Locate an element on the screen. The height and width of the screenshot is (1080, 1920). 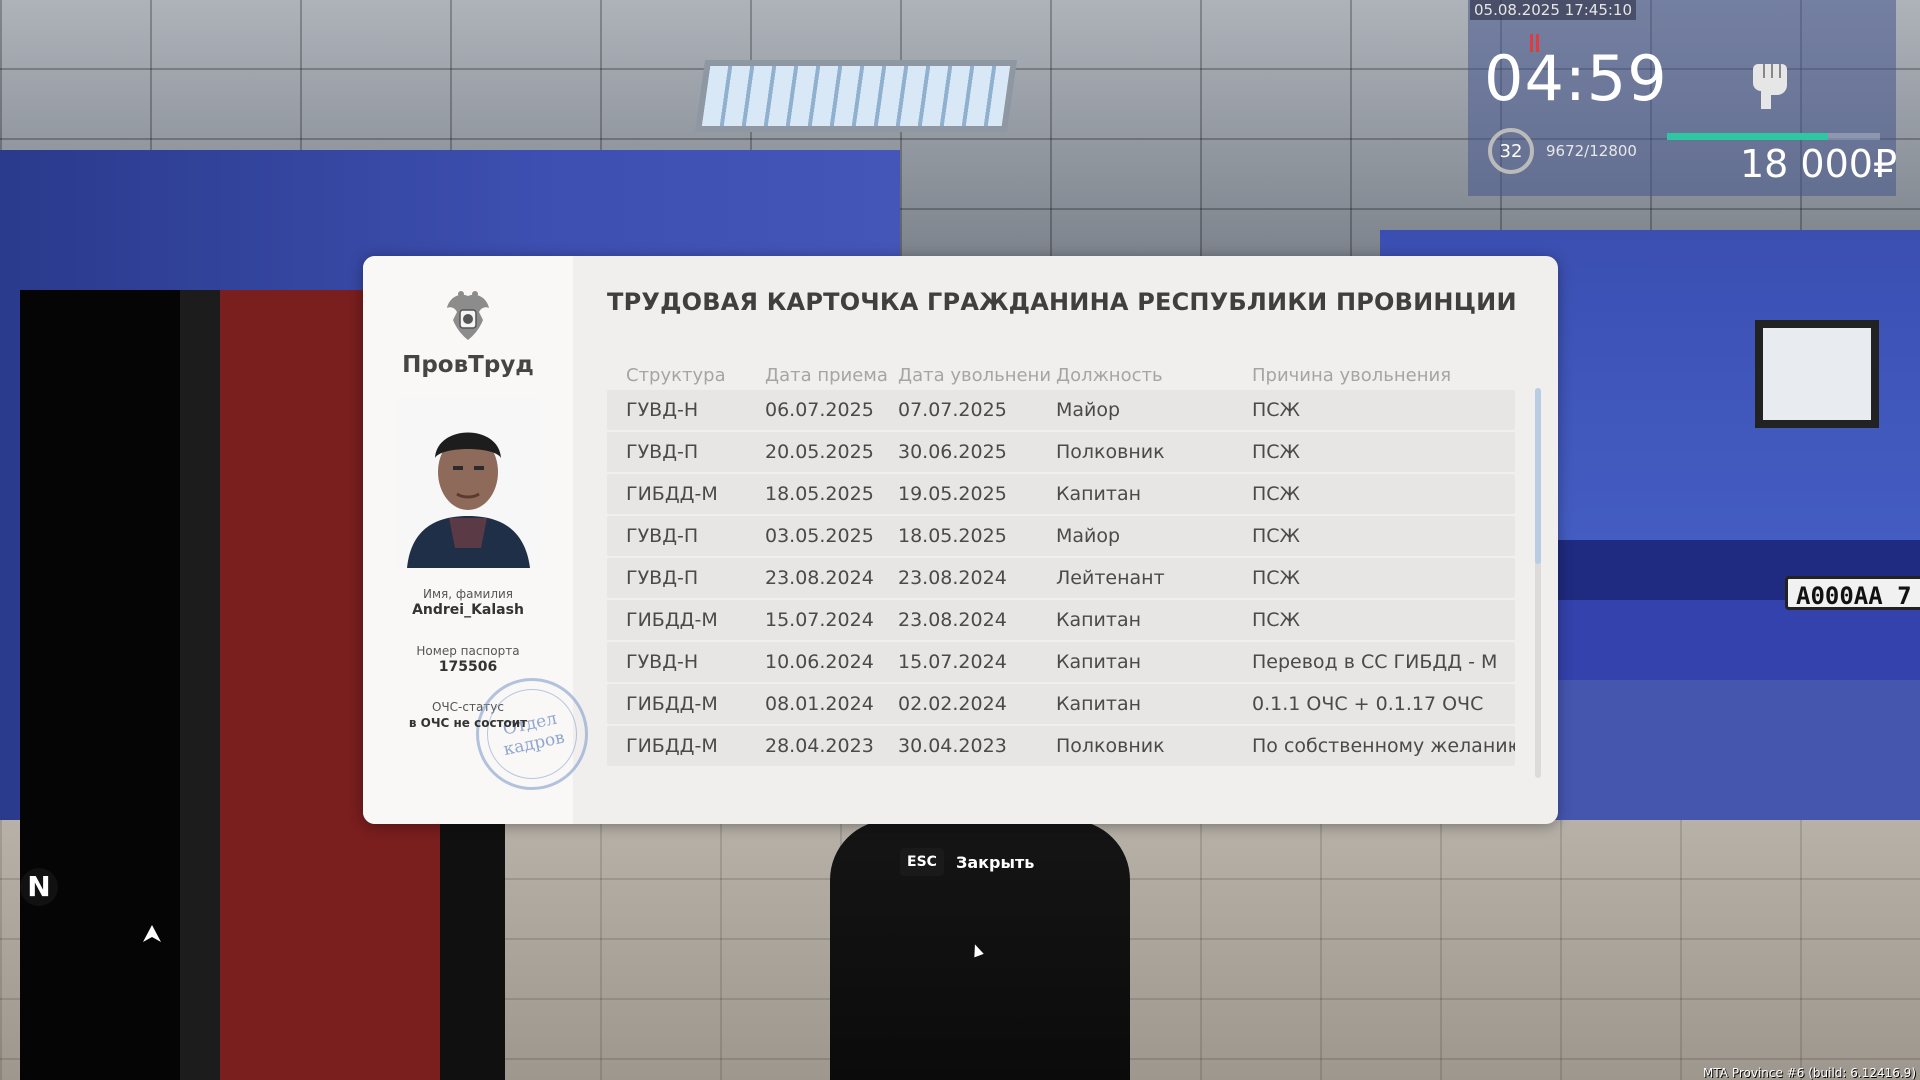
table-row: ГУВД-П 20.05.2025 30.06.2025 Полковник ПСЖ is located at coordinates (1061, 452).